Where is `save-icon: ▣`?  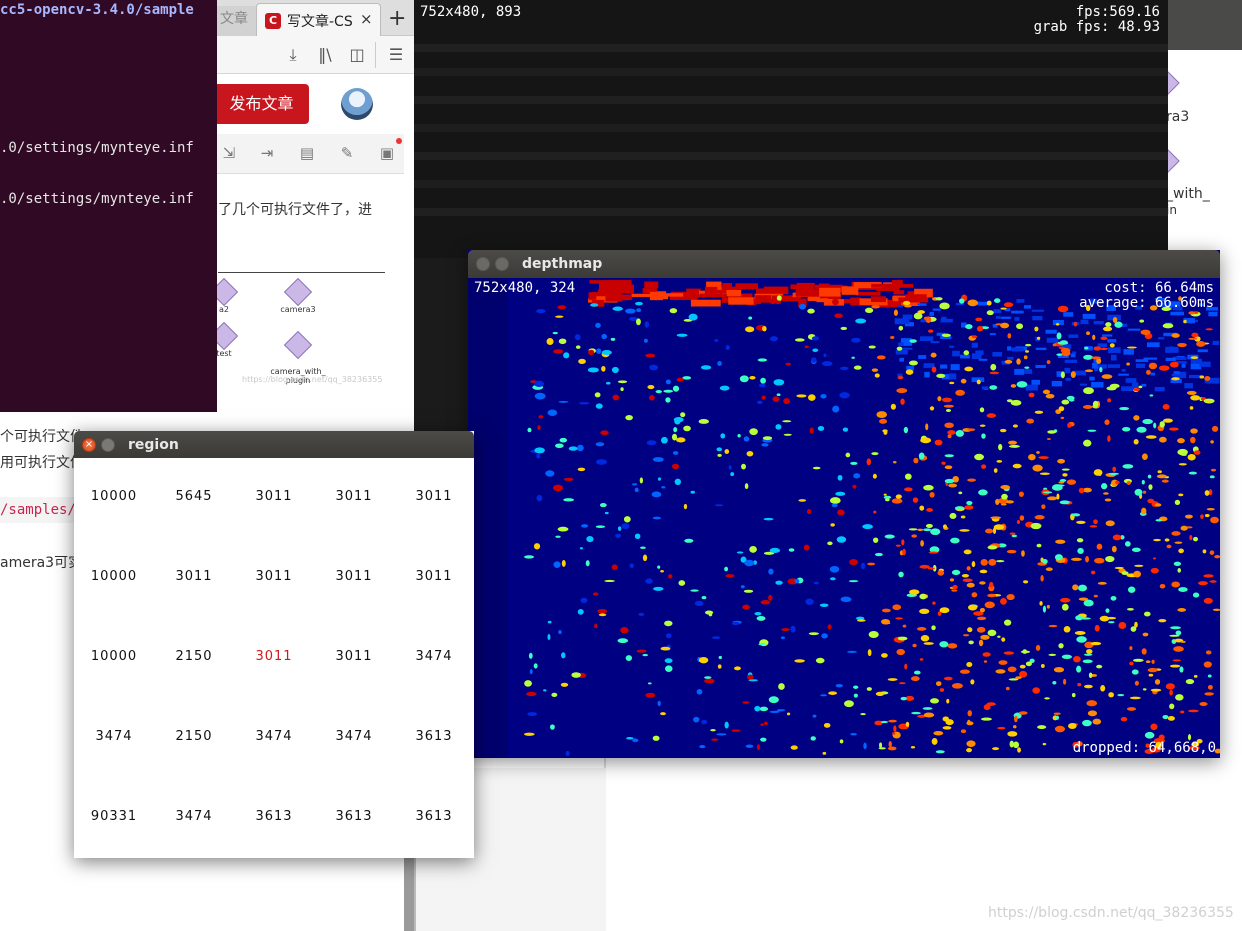
save-icon: ▣ is located at coordinates (387, 154).